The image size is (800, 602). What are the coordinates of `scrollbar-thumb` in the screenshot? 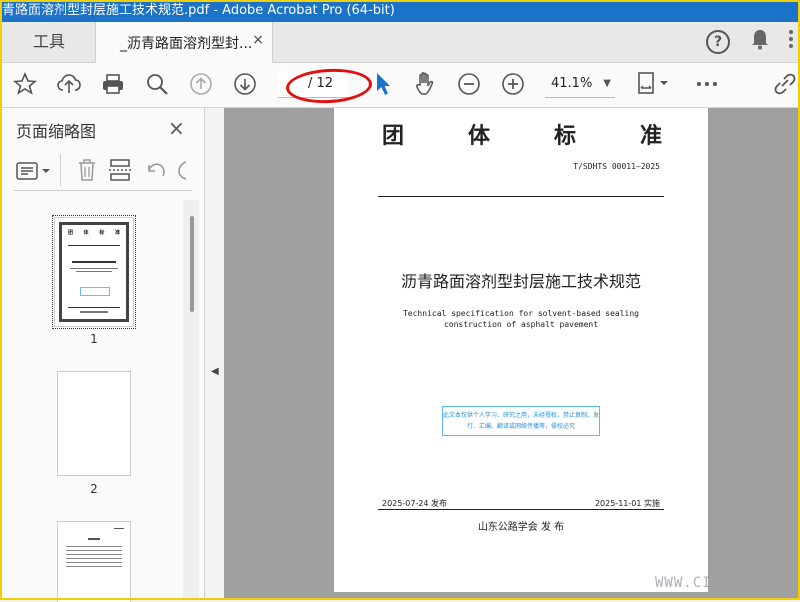 It's located at (192, 264).